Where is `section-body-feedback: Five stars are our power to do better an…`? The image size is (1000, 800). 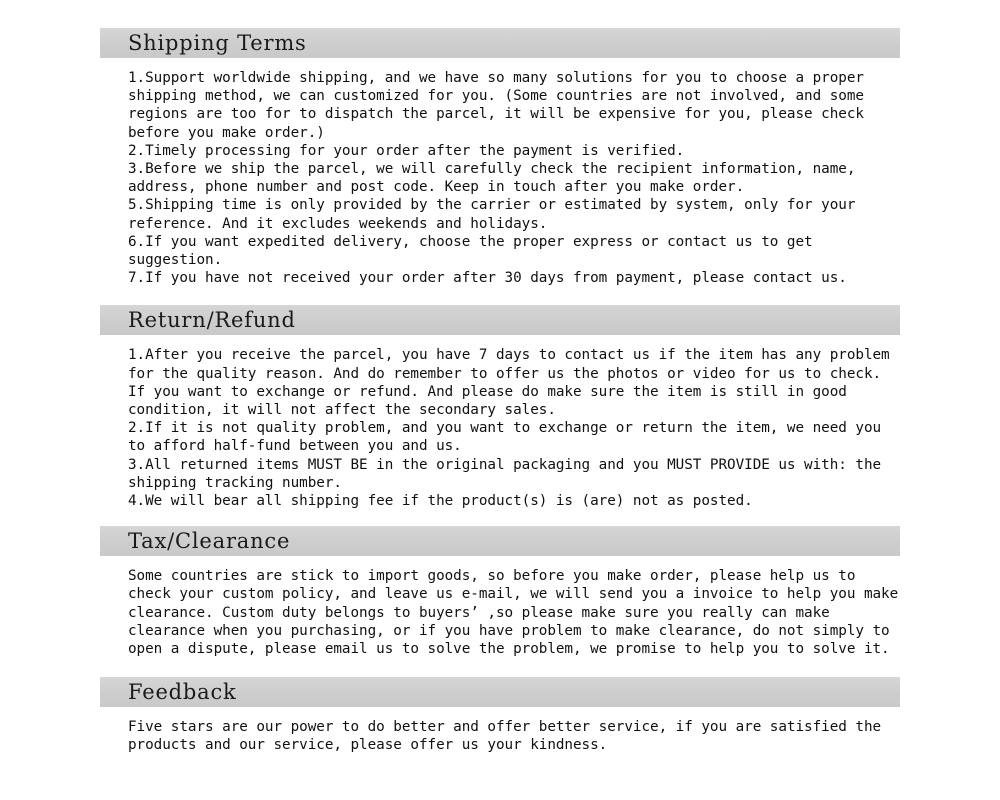
section-body-feedback: Five stars are our power to do better an… is located at coordinates (509, 736).